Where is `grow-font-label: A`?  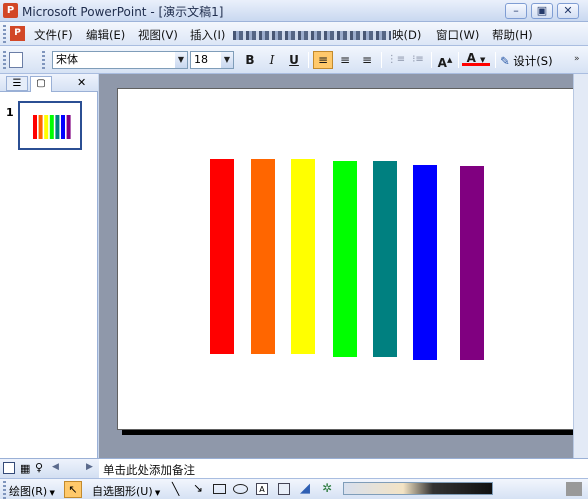
grow-font-label: A is located at coordinates (442, 63).